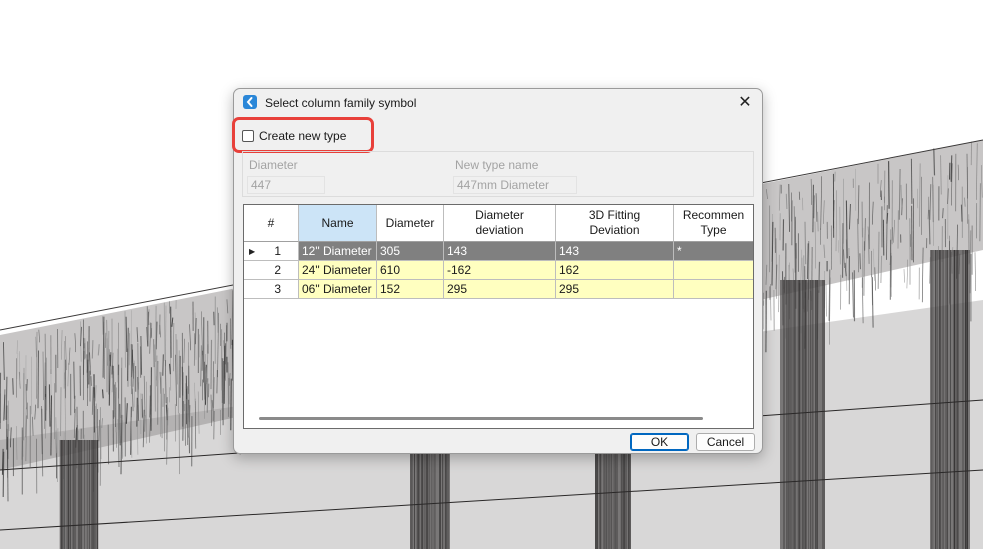  Describe the element at coordinates (659, 442) in the screenshot. I see `ok-button: OK` at that location.